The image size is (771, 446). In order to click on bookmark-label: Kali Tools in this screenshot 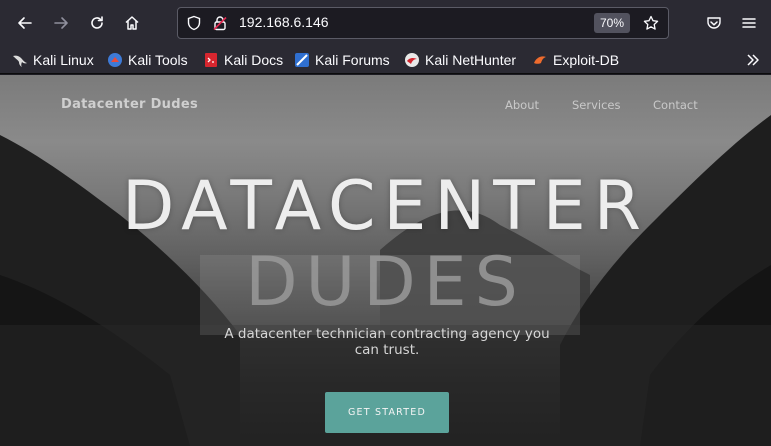, I will do `click(158, 60)`.